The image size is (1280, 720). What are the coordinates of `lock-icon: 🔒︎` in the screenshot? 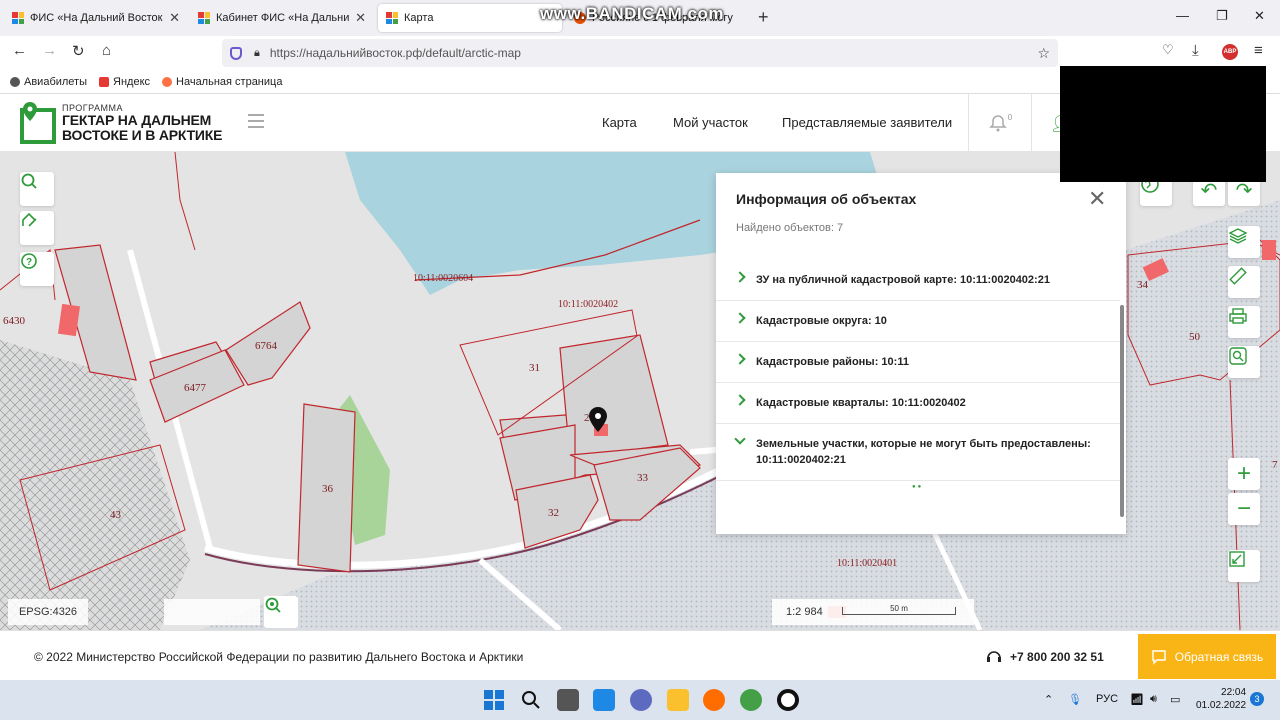 It's located at (257, 53).